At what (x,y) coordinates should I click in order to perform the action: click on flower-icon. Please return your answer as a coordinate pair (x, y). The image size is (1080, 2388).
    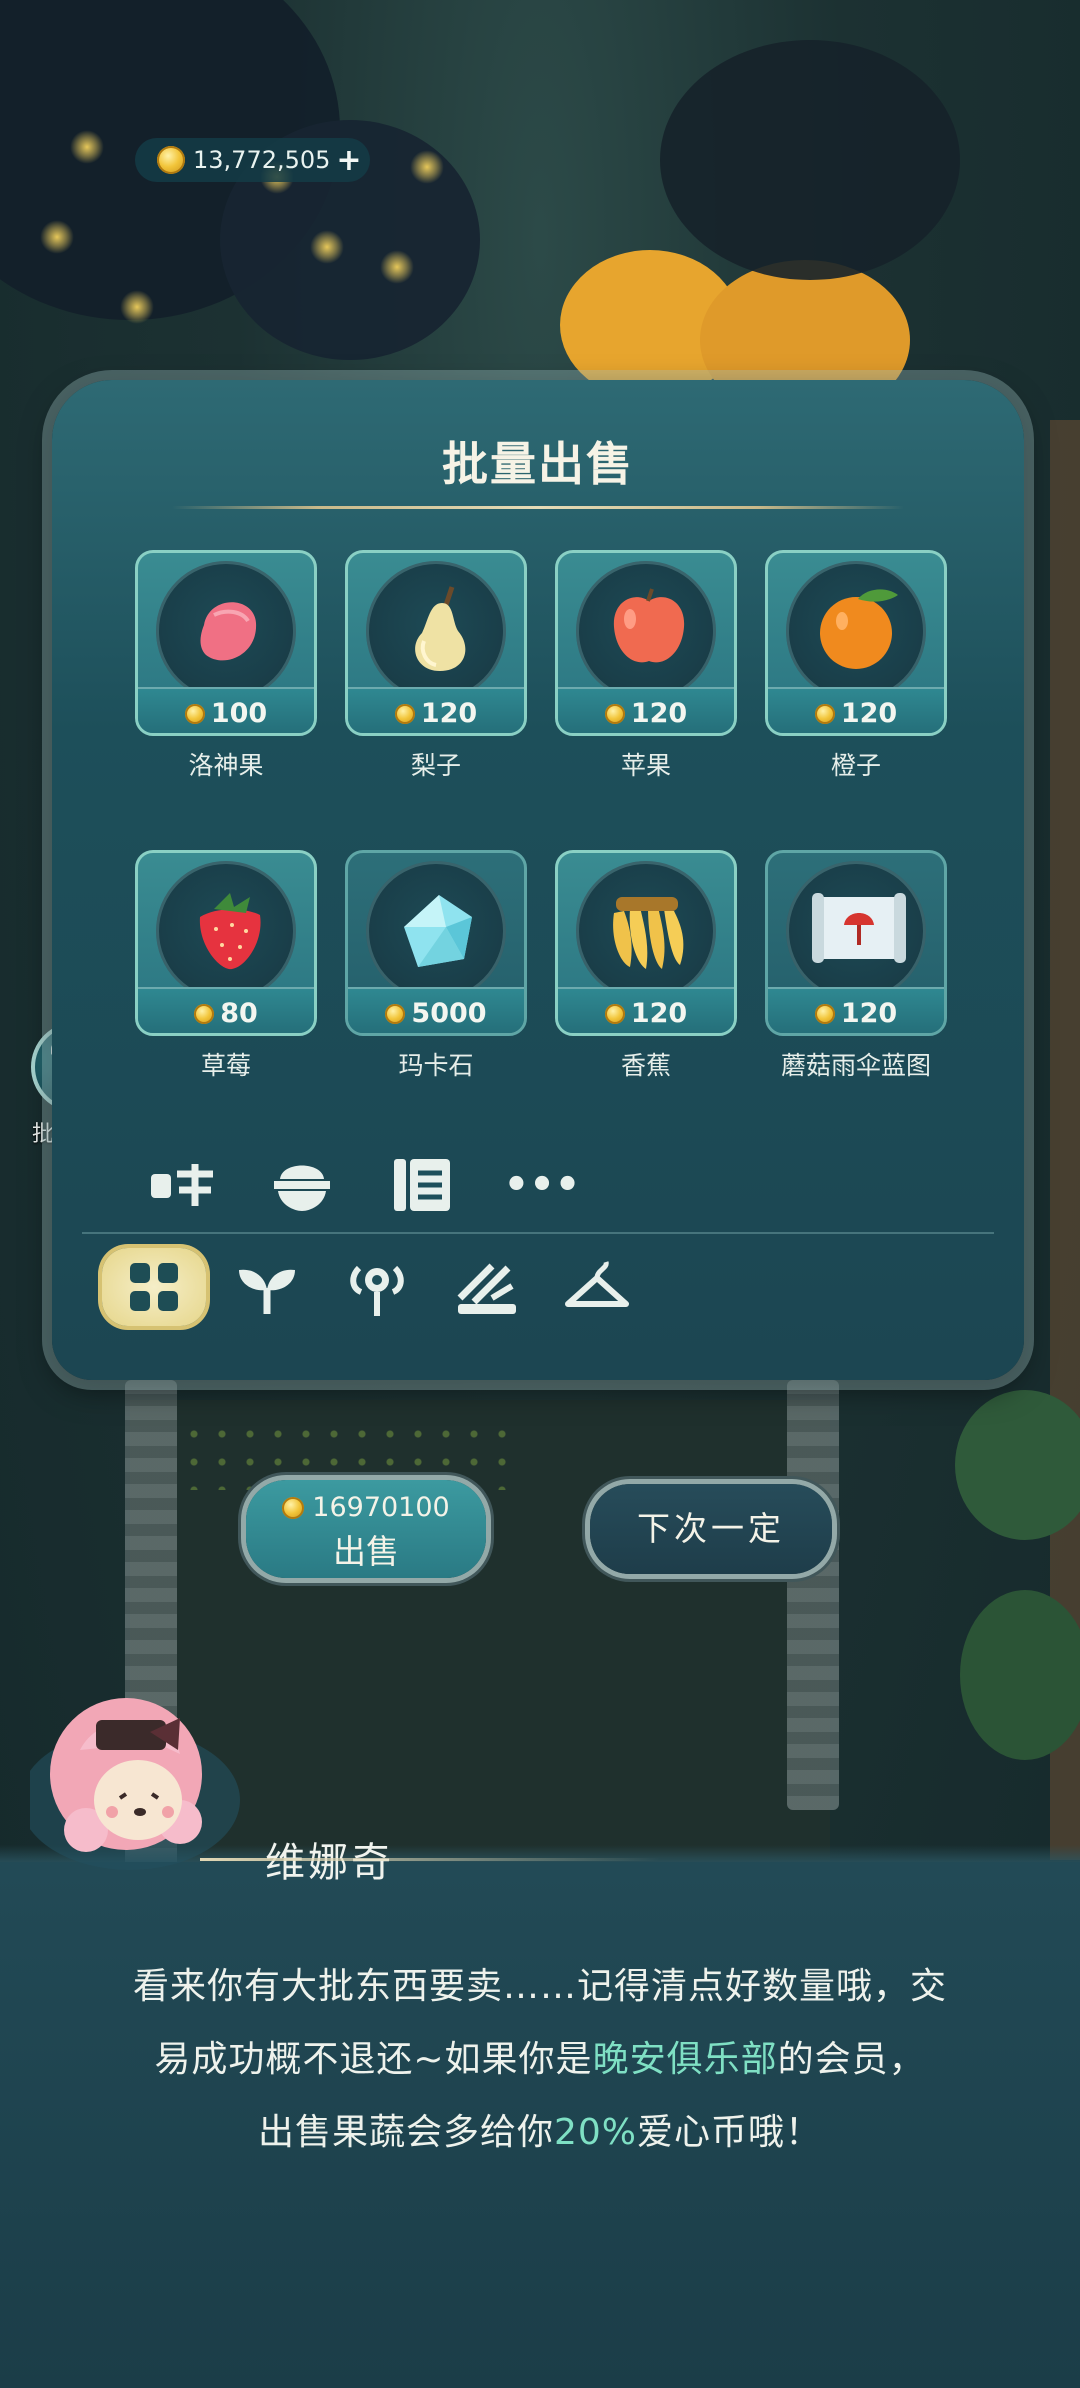
    Looking at the image, I should click on (377, 1288).